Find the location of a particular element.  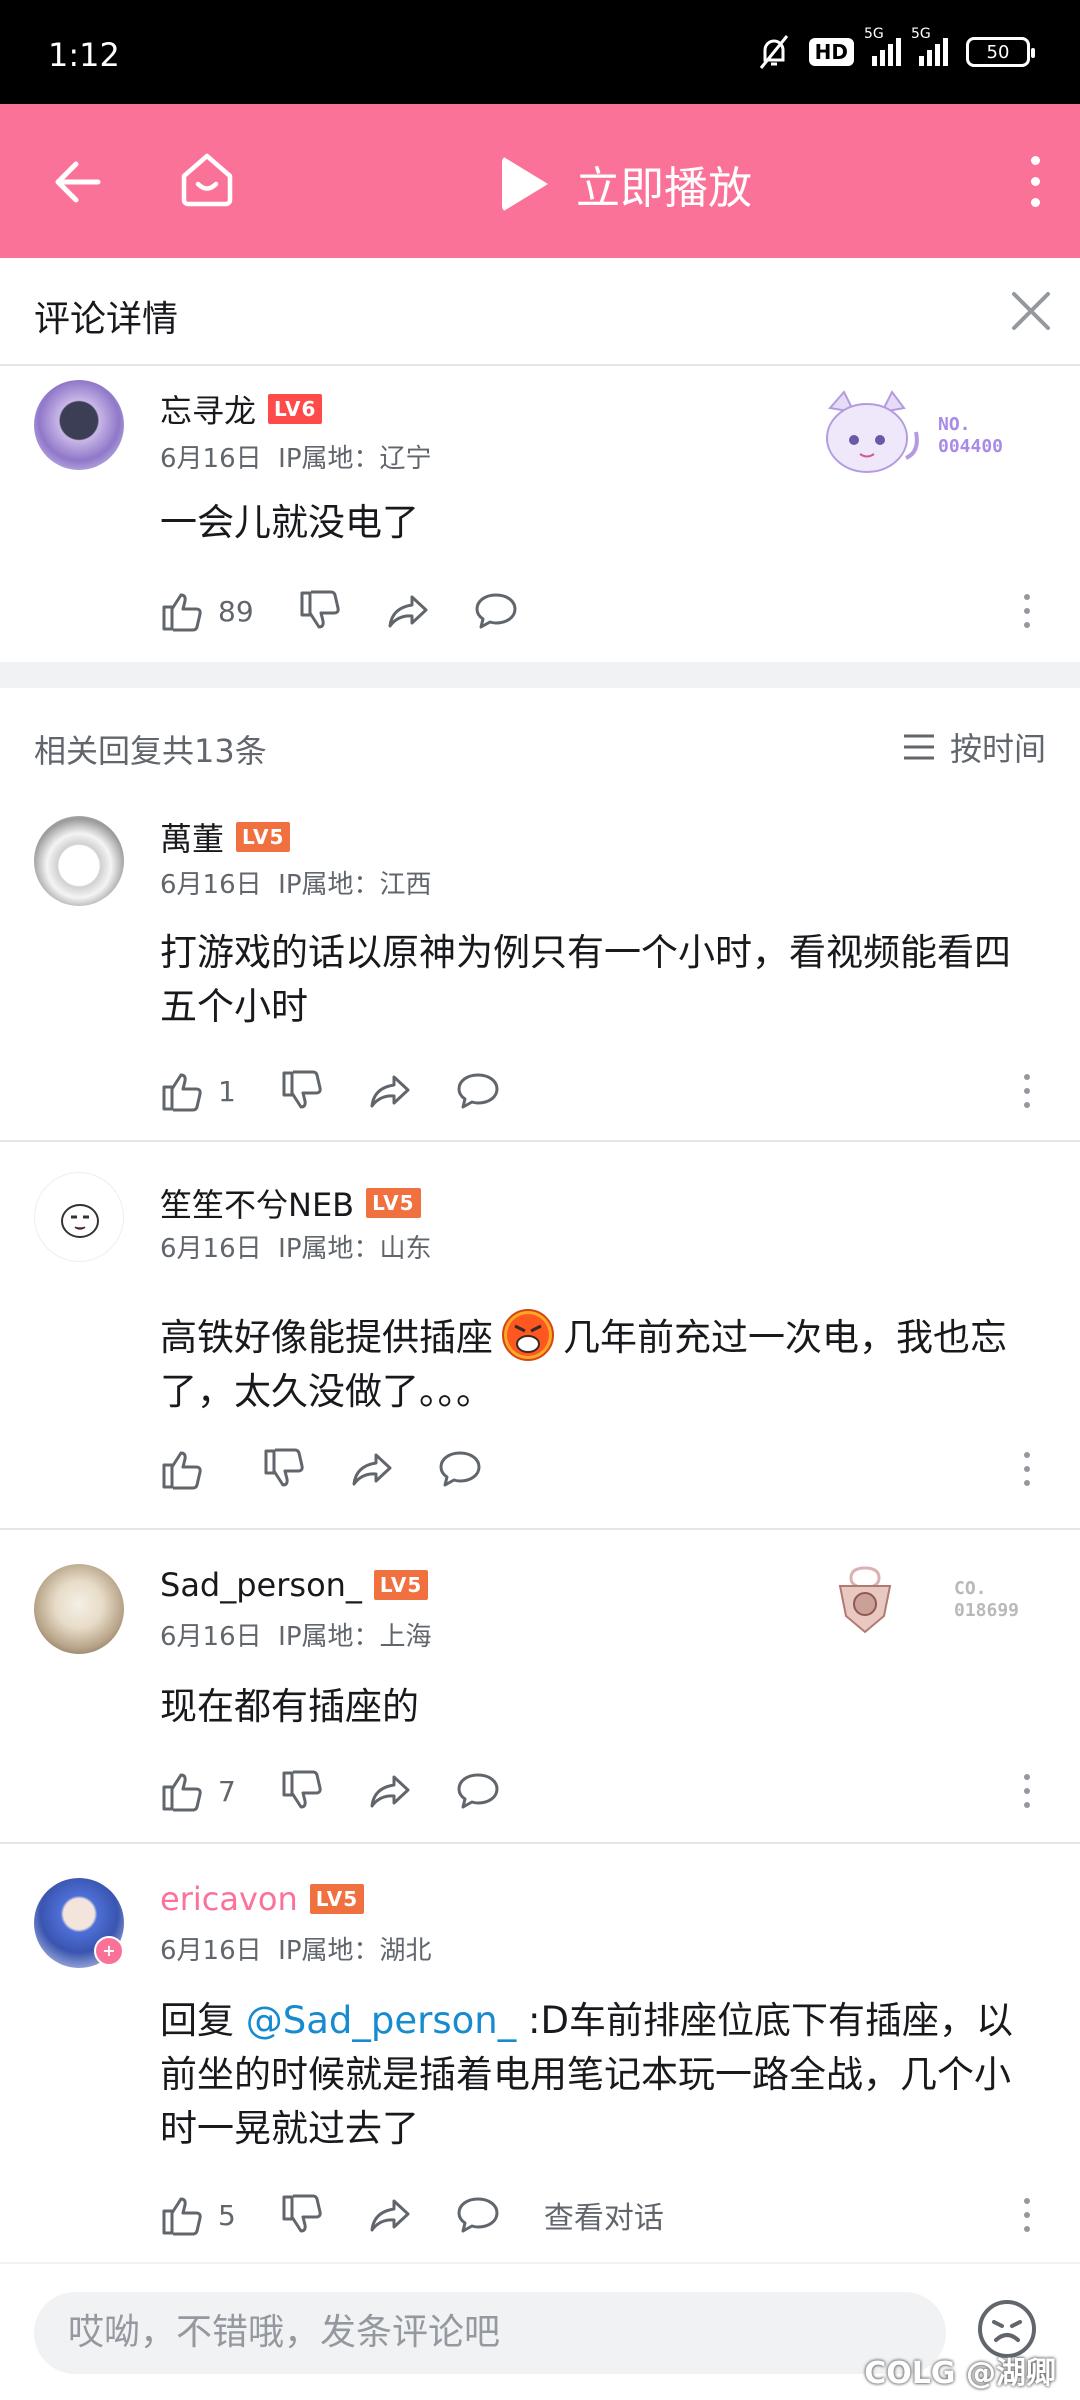

like-button: 89 is located at coordinates (207, 611).